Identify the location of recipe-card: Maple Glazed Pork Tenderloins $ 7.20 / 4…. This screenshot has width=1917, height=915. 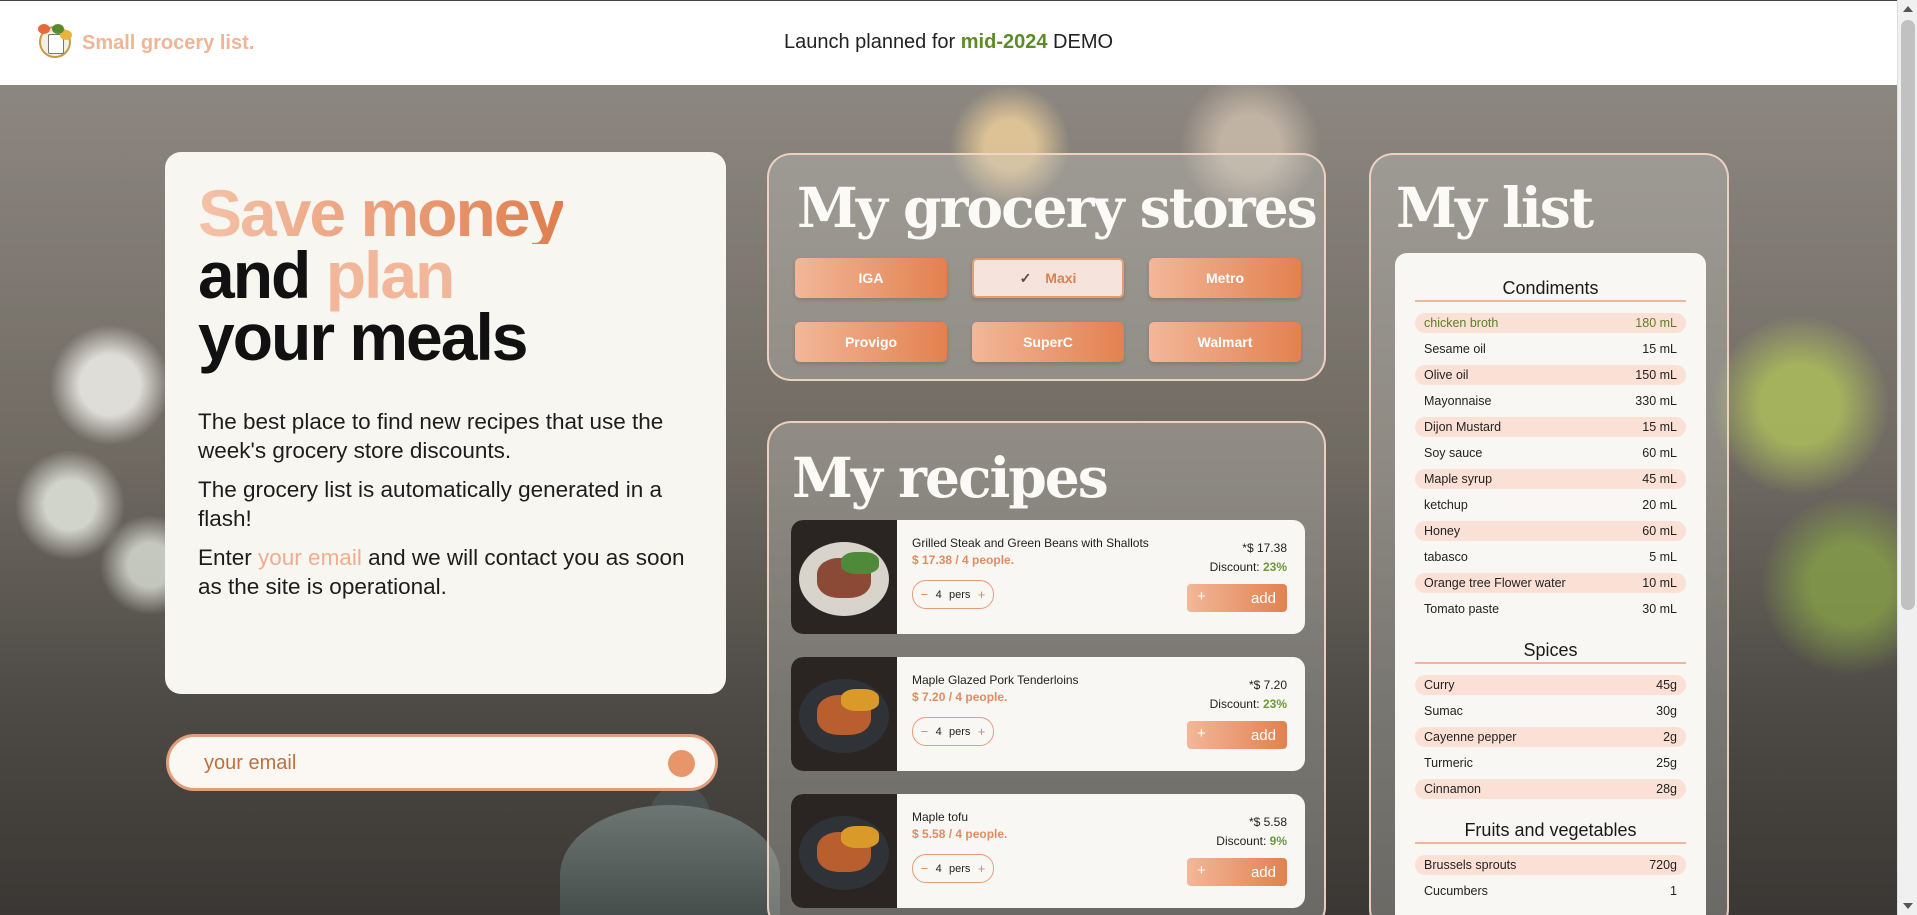
(1048, 714).